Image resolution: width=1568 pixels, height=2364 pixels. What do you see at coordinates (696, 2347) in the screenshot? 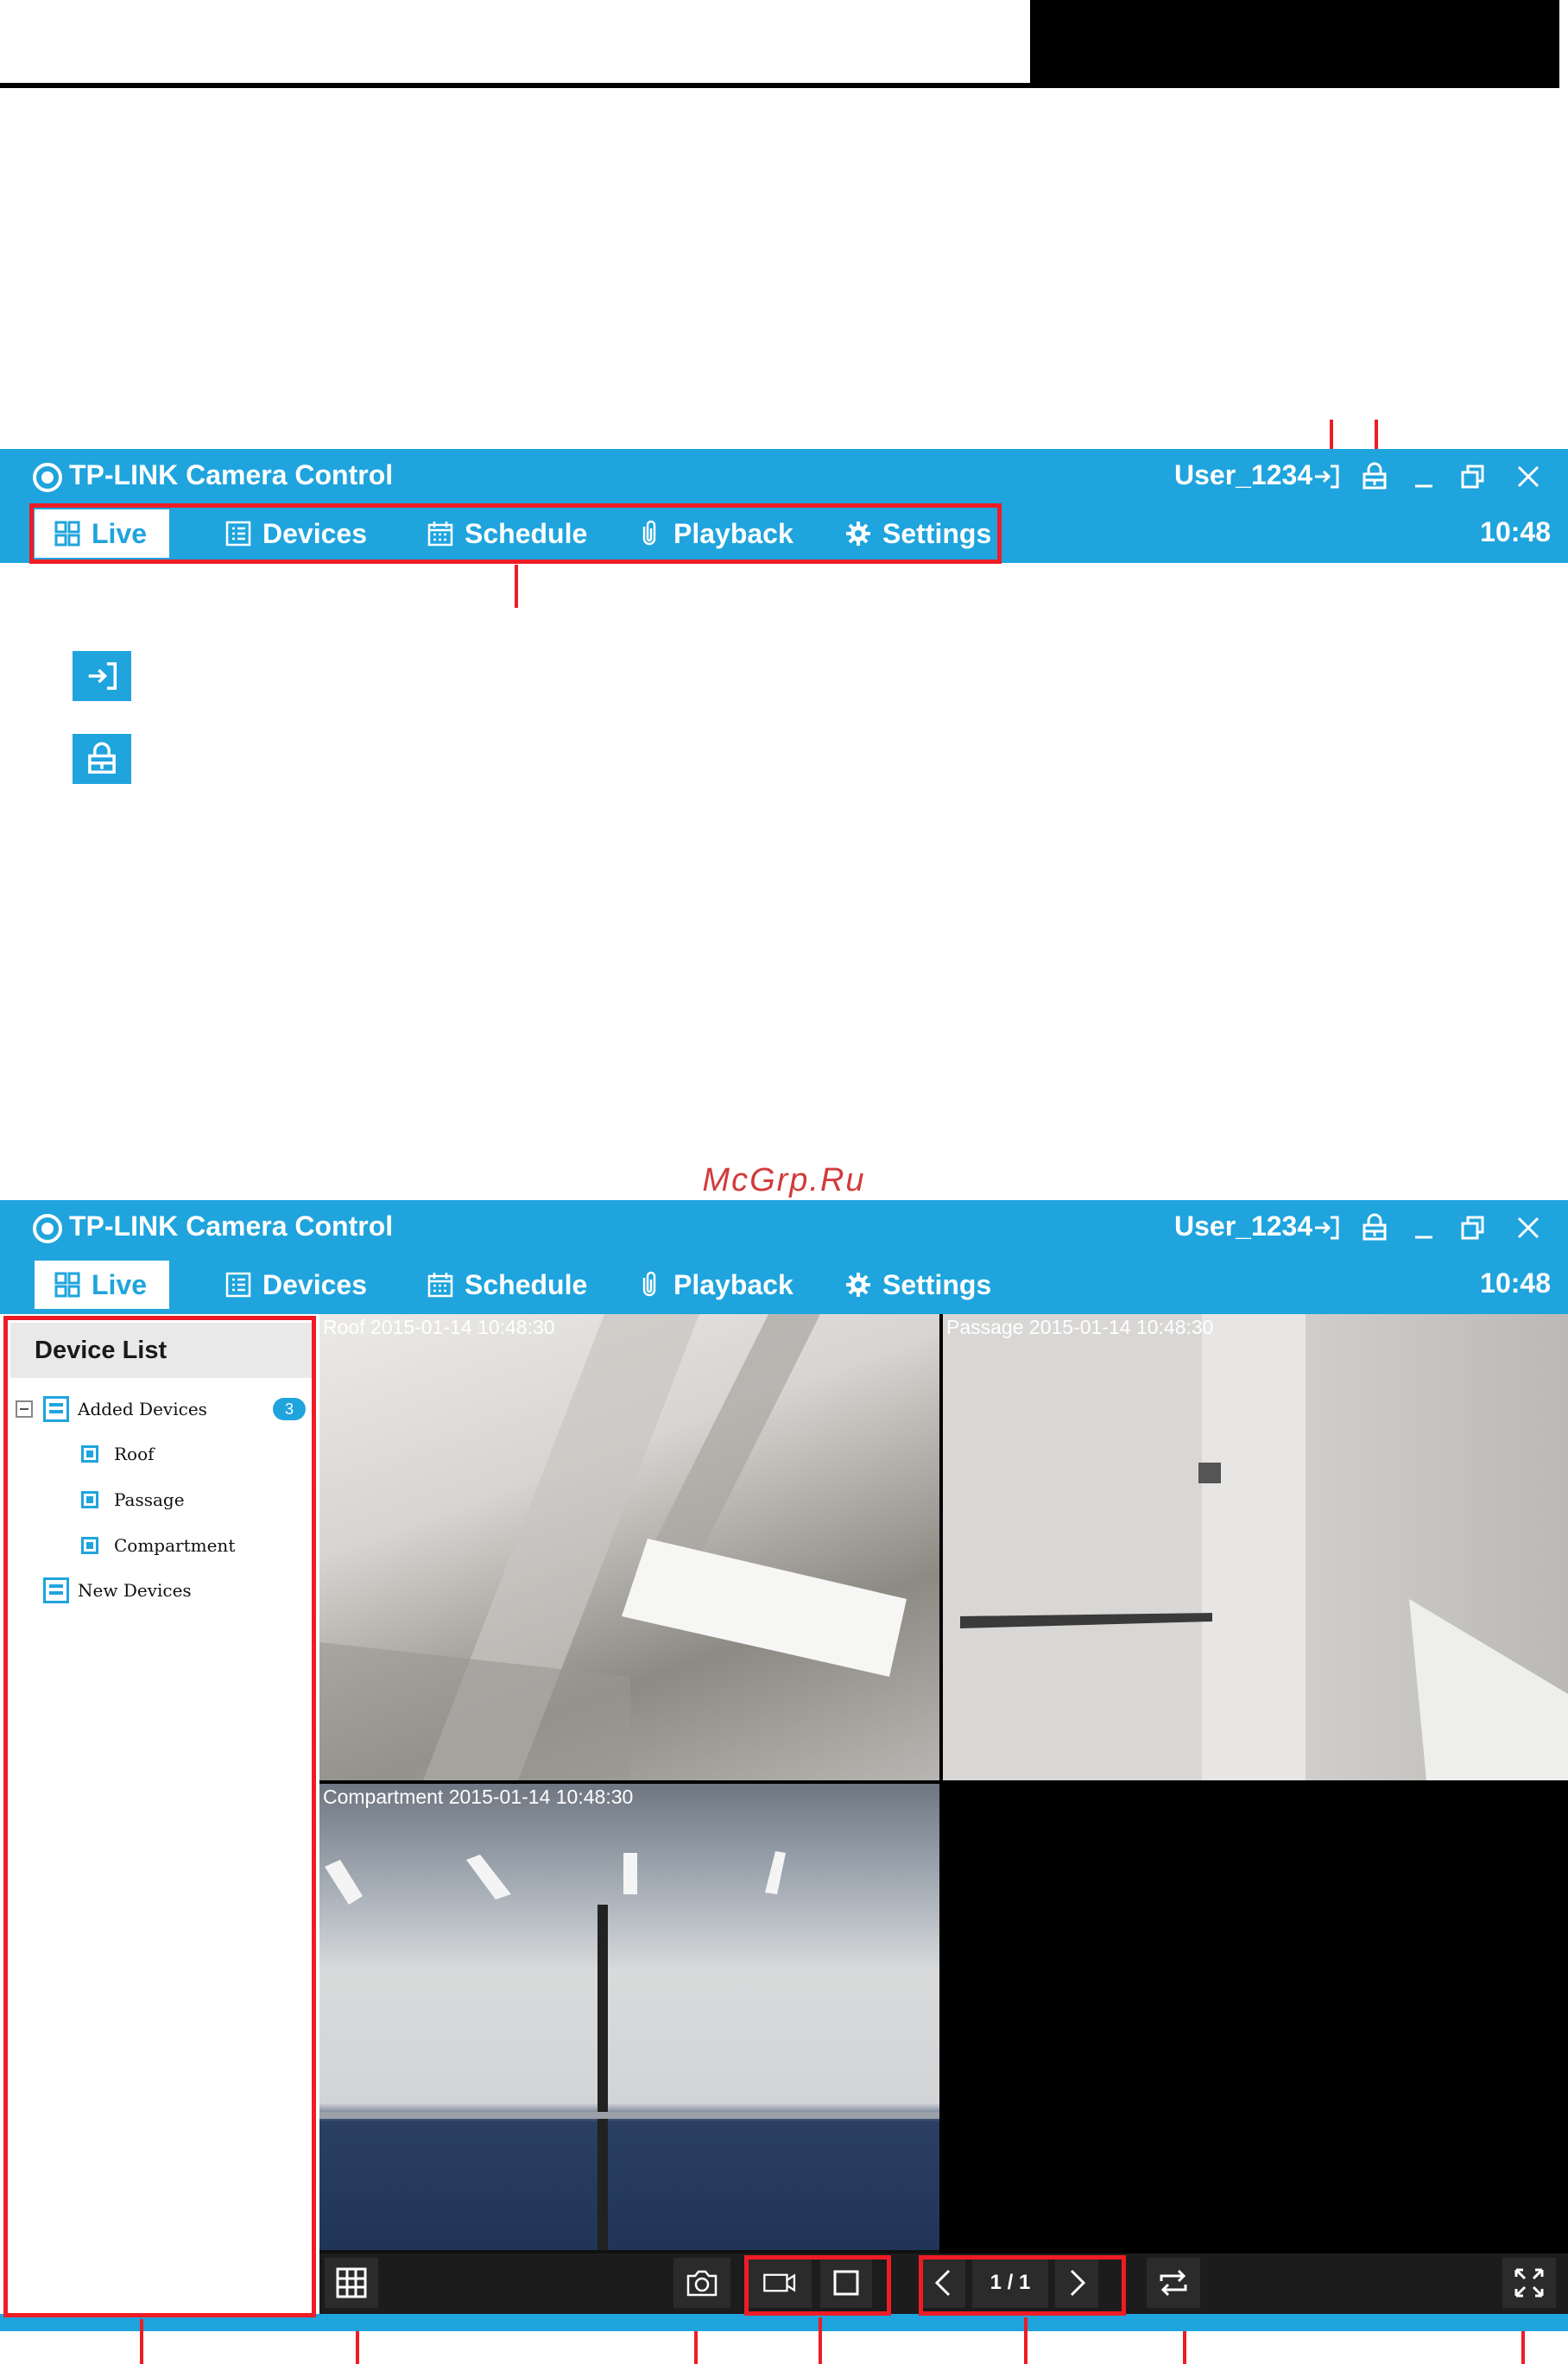
I see `callout-line-snapshot` at bounding box center [696, 2347].